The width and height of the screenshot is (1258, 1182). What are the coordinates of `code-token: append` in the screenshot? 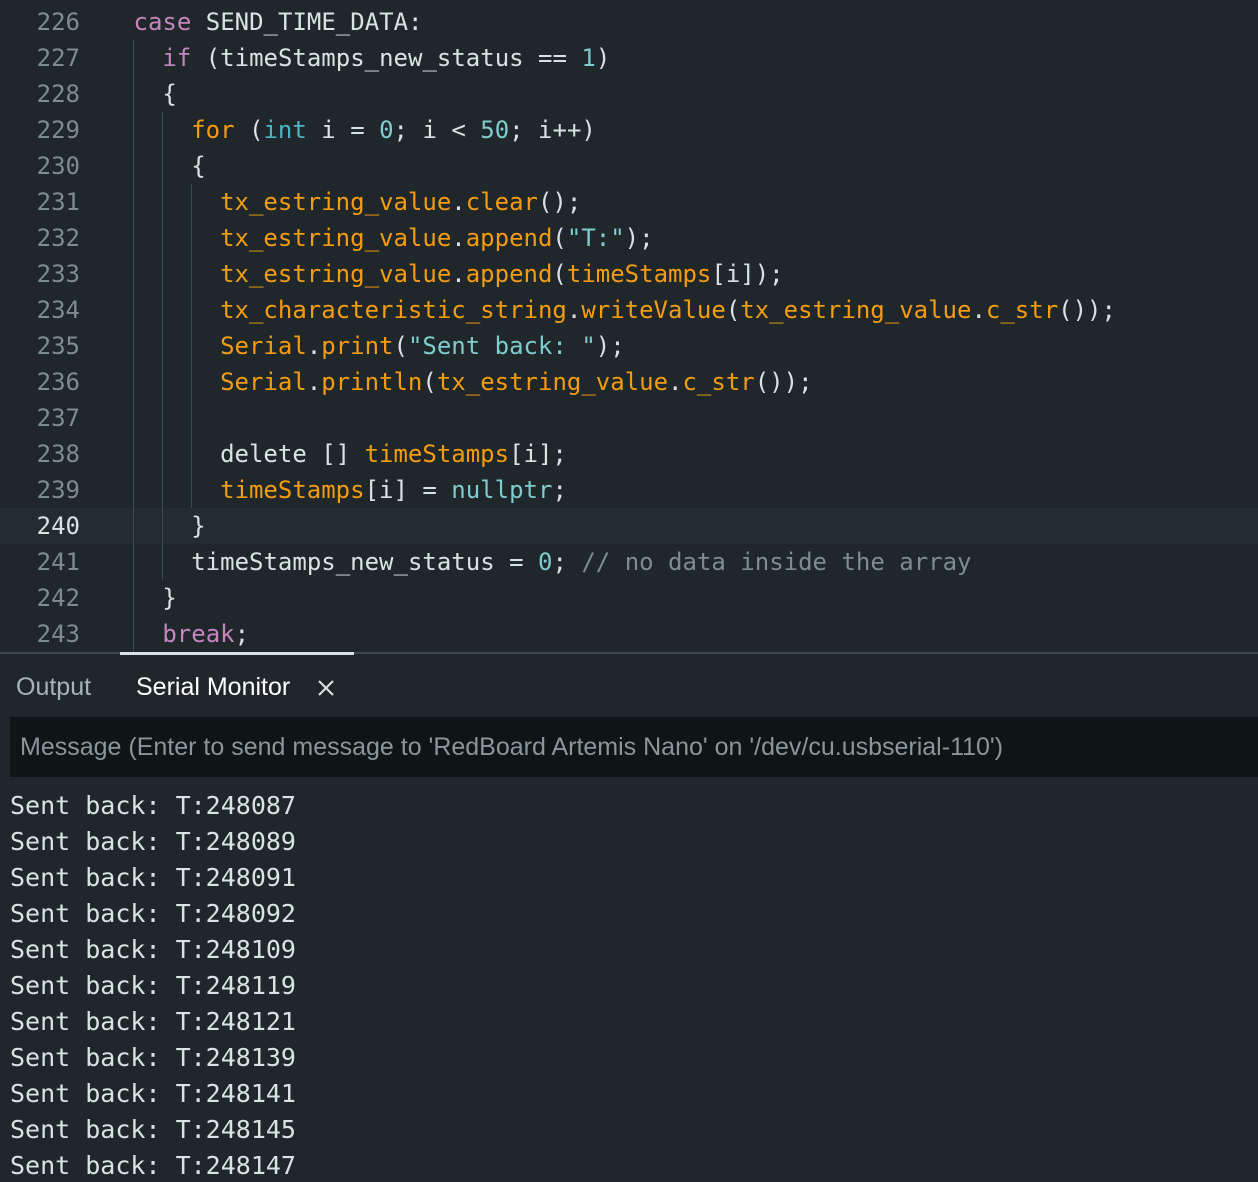 It's located at (509, 238).